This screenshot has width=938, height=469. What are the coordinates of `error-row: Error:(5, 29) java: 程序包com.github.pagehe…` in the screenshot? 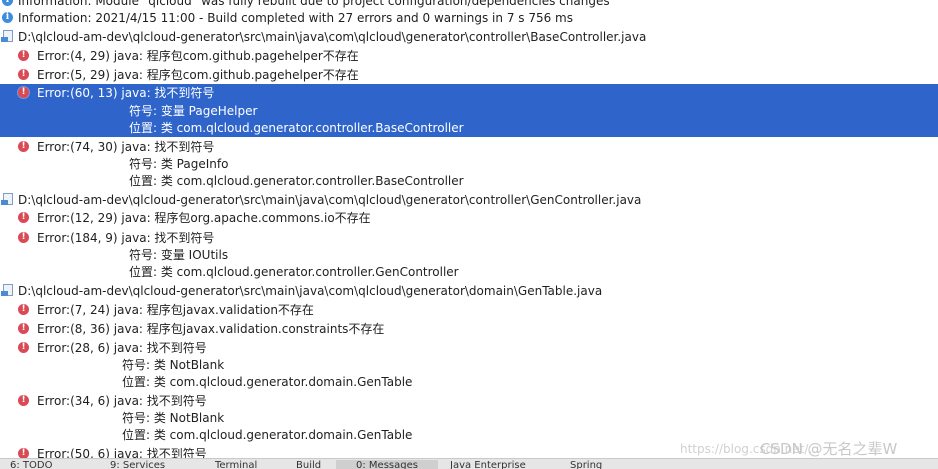 It's located at (469, 74).